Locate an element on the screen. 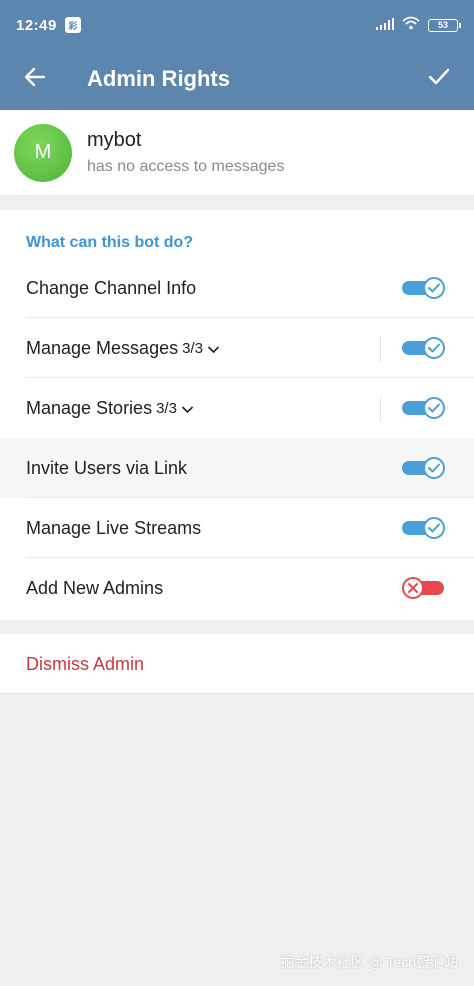 Image resolution: width=474 pixels, height=986 pixels. battery-icon: 53 is located at coordinates (444, 25).